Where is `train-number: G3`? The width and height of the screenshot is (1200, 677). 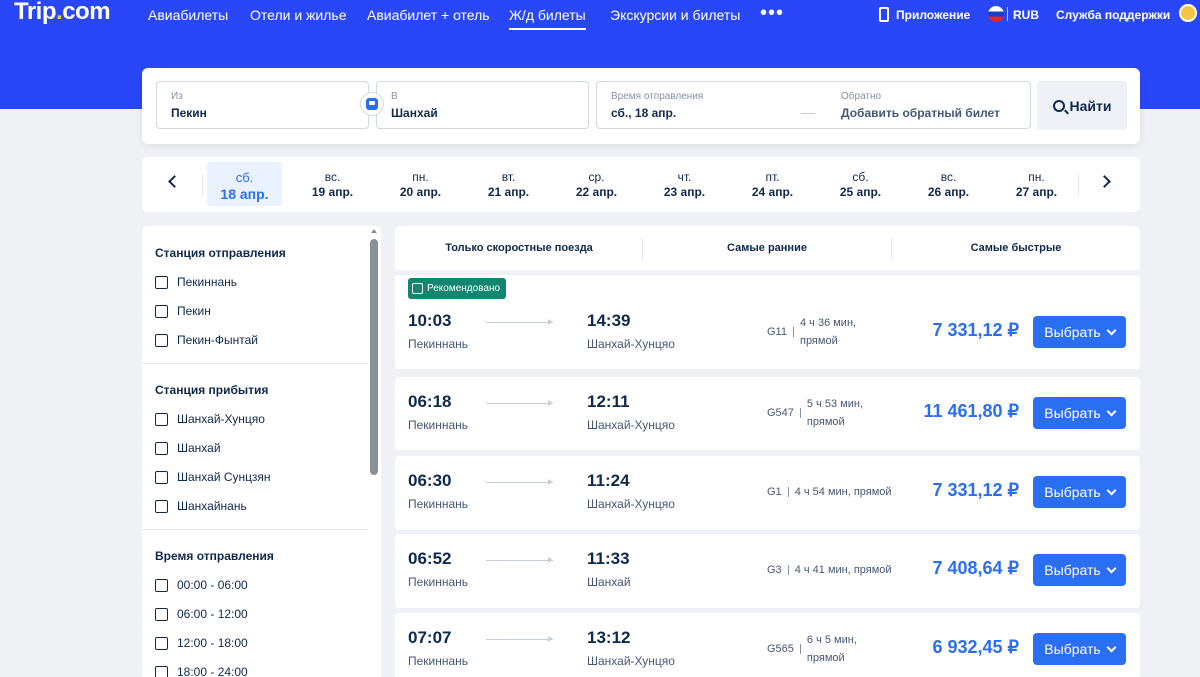
train-number: G3 is located at coordinates (774, 570).